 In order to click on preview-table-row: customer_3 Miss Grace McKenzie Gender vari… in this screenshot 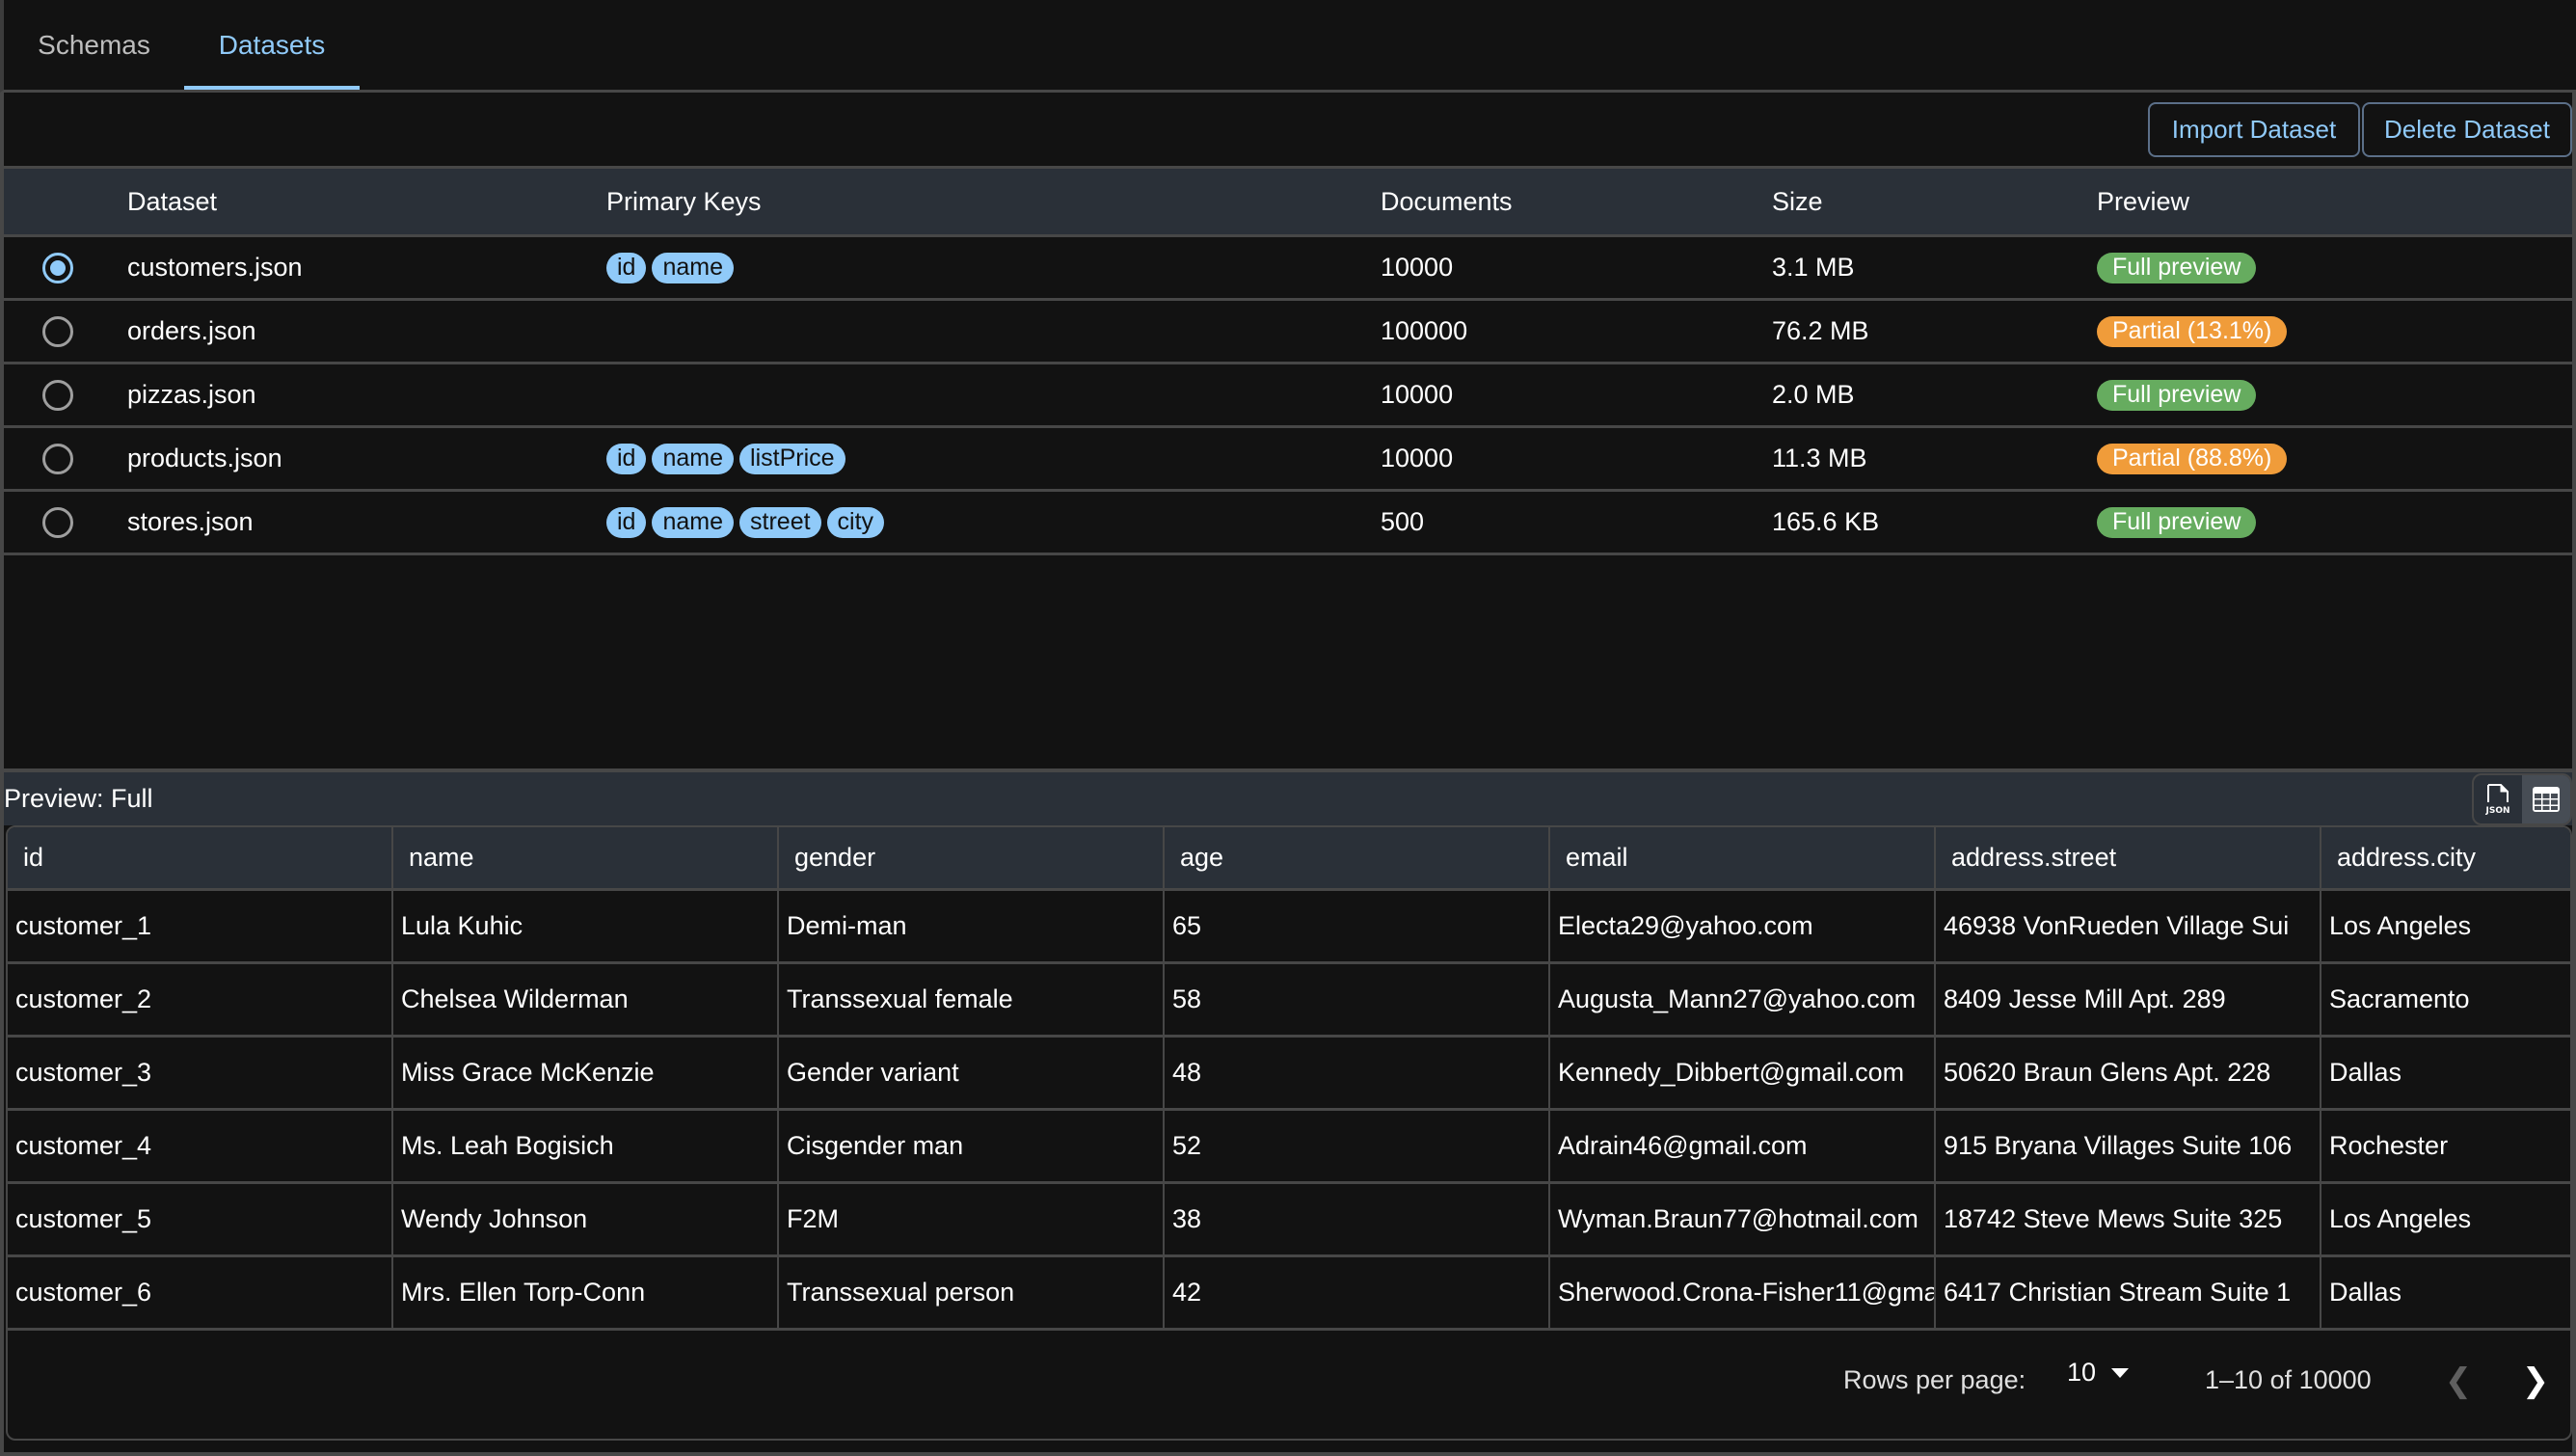, I will do `click(1289, 1074)`.